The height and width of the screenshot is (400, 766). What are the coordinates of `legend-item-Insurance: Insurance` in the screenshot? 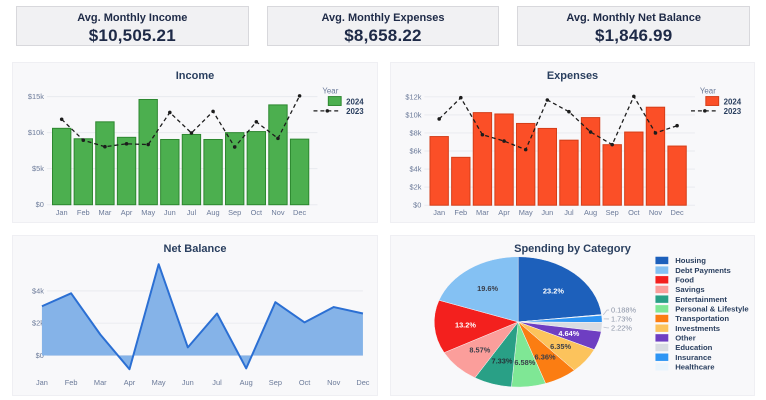 It's located at (683, 357).